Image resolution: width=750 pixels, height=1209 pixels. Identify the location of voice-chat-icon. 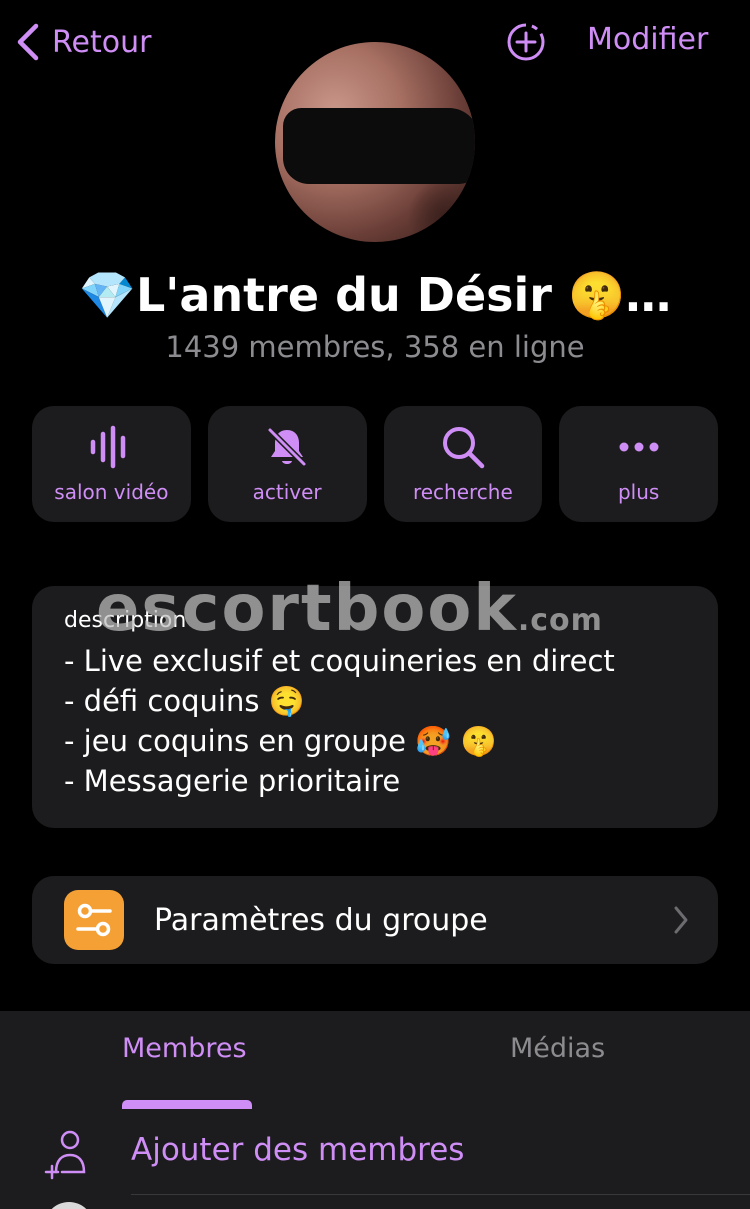
(108, 447).